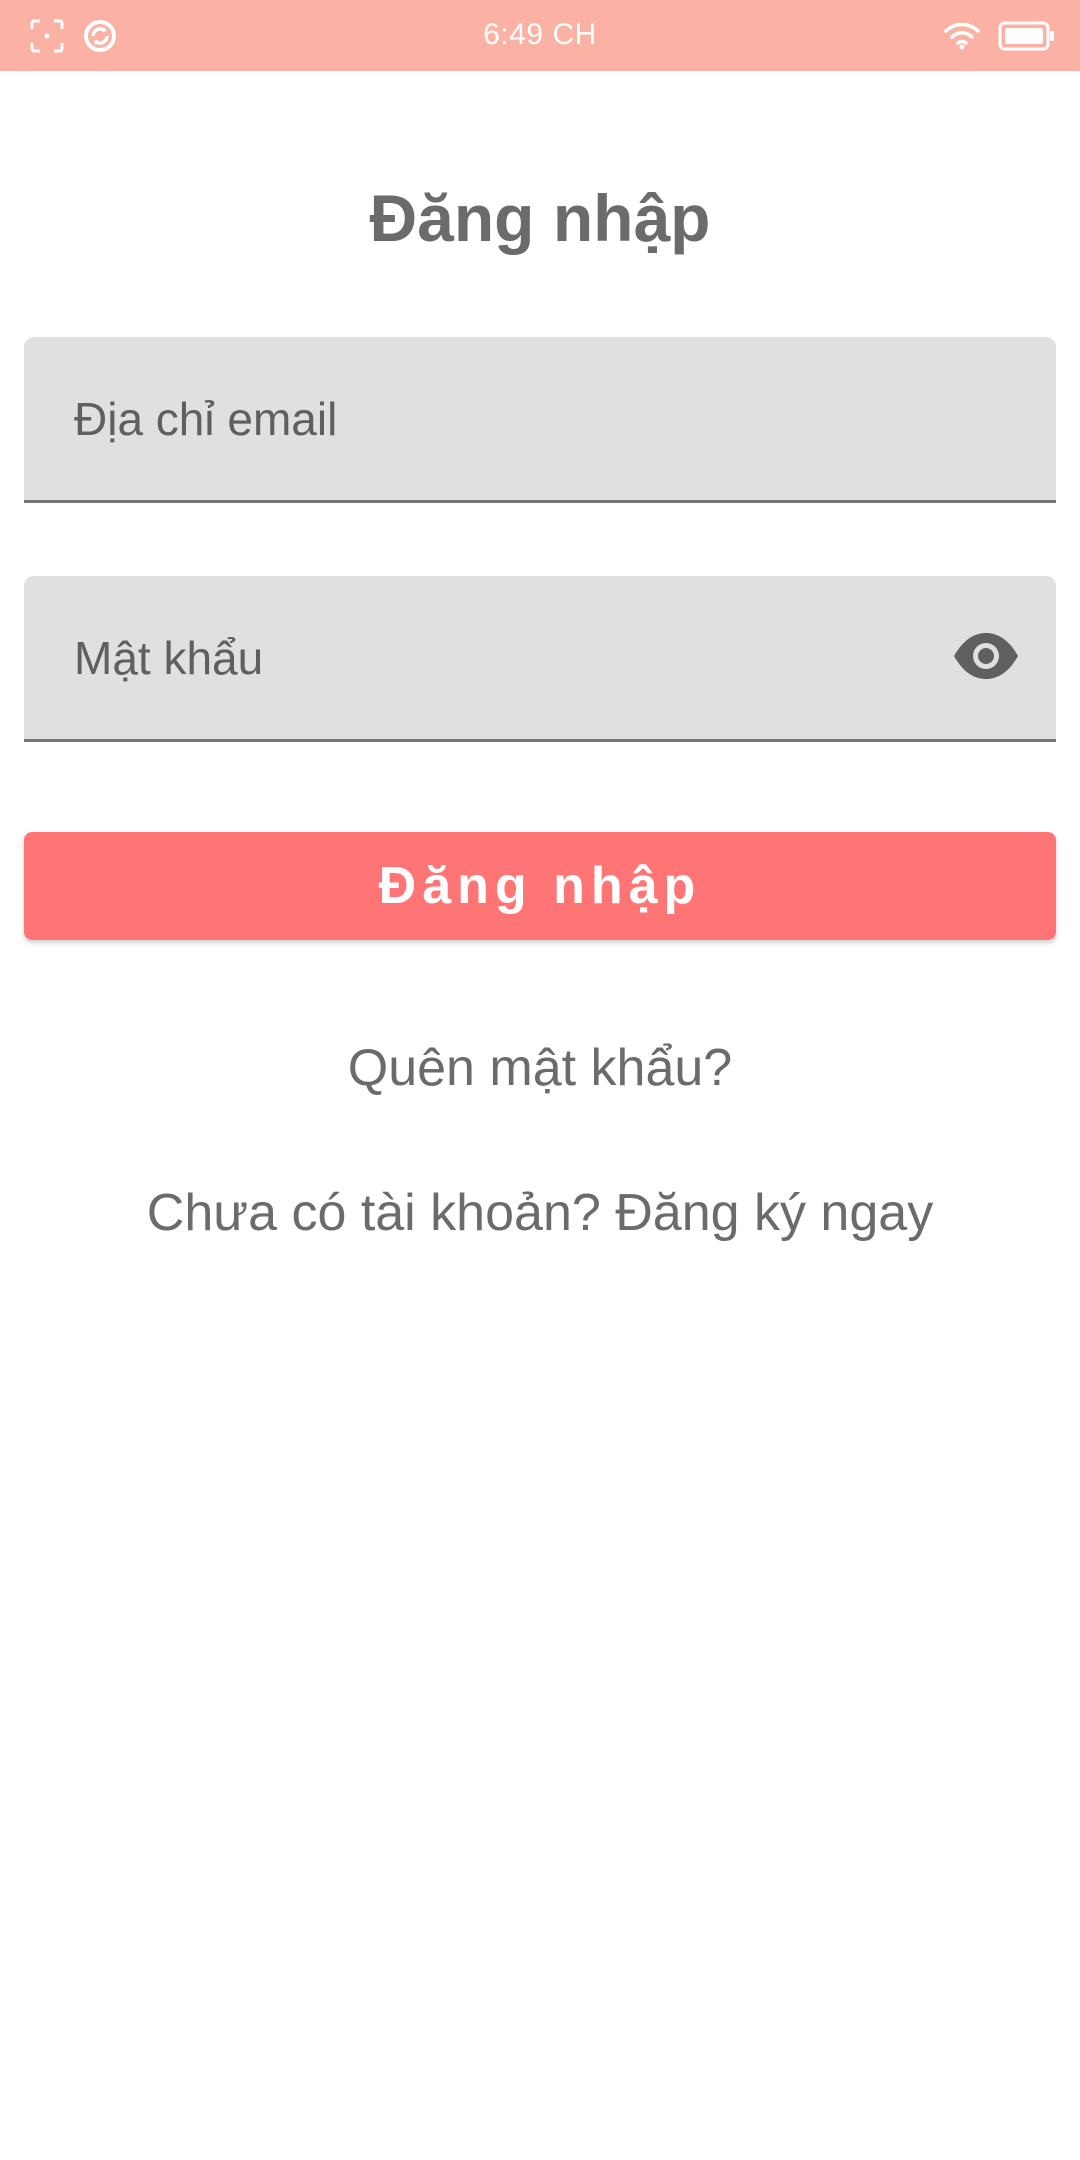  I want to click on page-title: Đăng nhập, so click(540, 218).